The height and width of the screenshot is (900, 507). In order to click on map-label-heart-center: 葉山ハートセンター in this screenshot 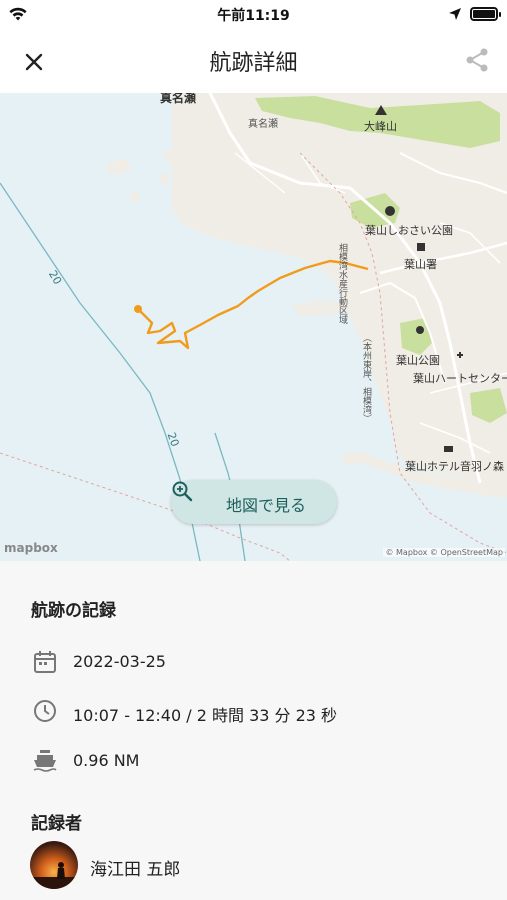, I will do `click(460, 378)`.